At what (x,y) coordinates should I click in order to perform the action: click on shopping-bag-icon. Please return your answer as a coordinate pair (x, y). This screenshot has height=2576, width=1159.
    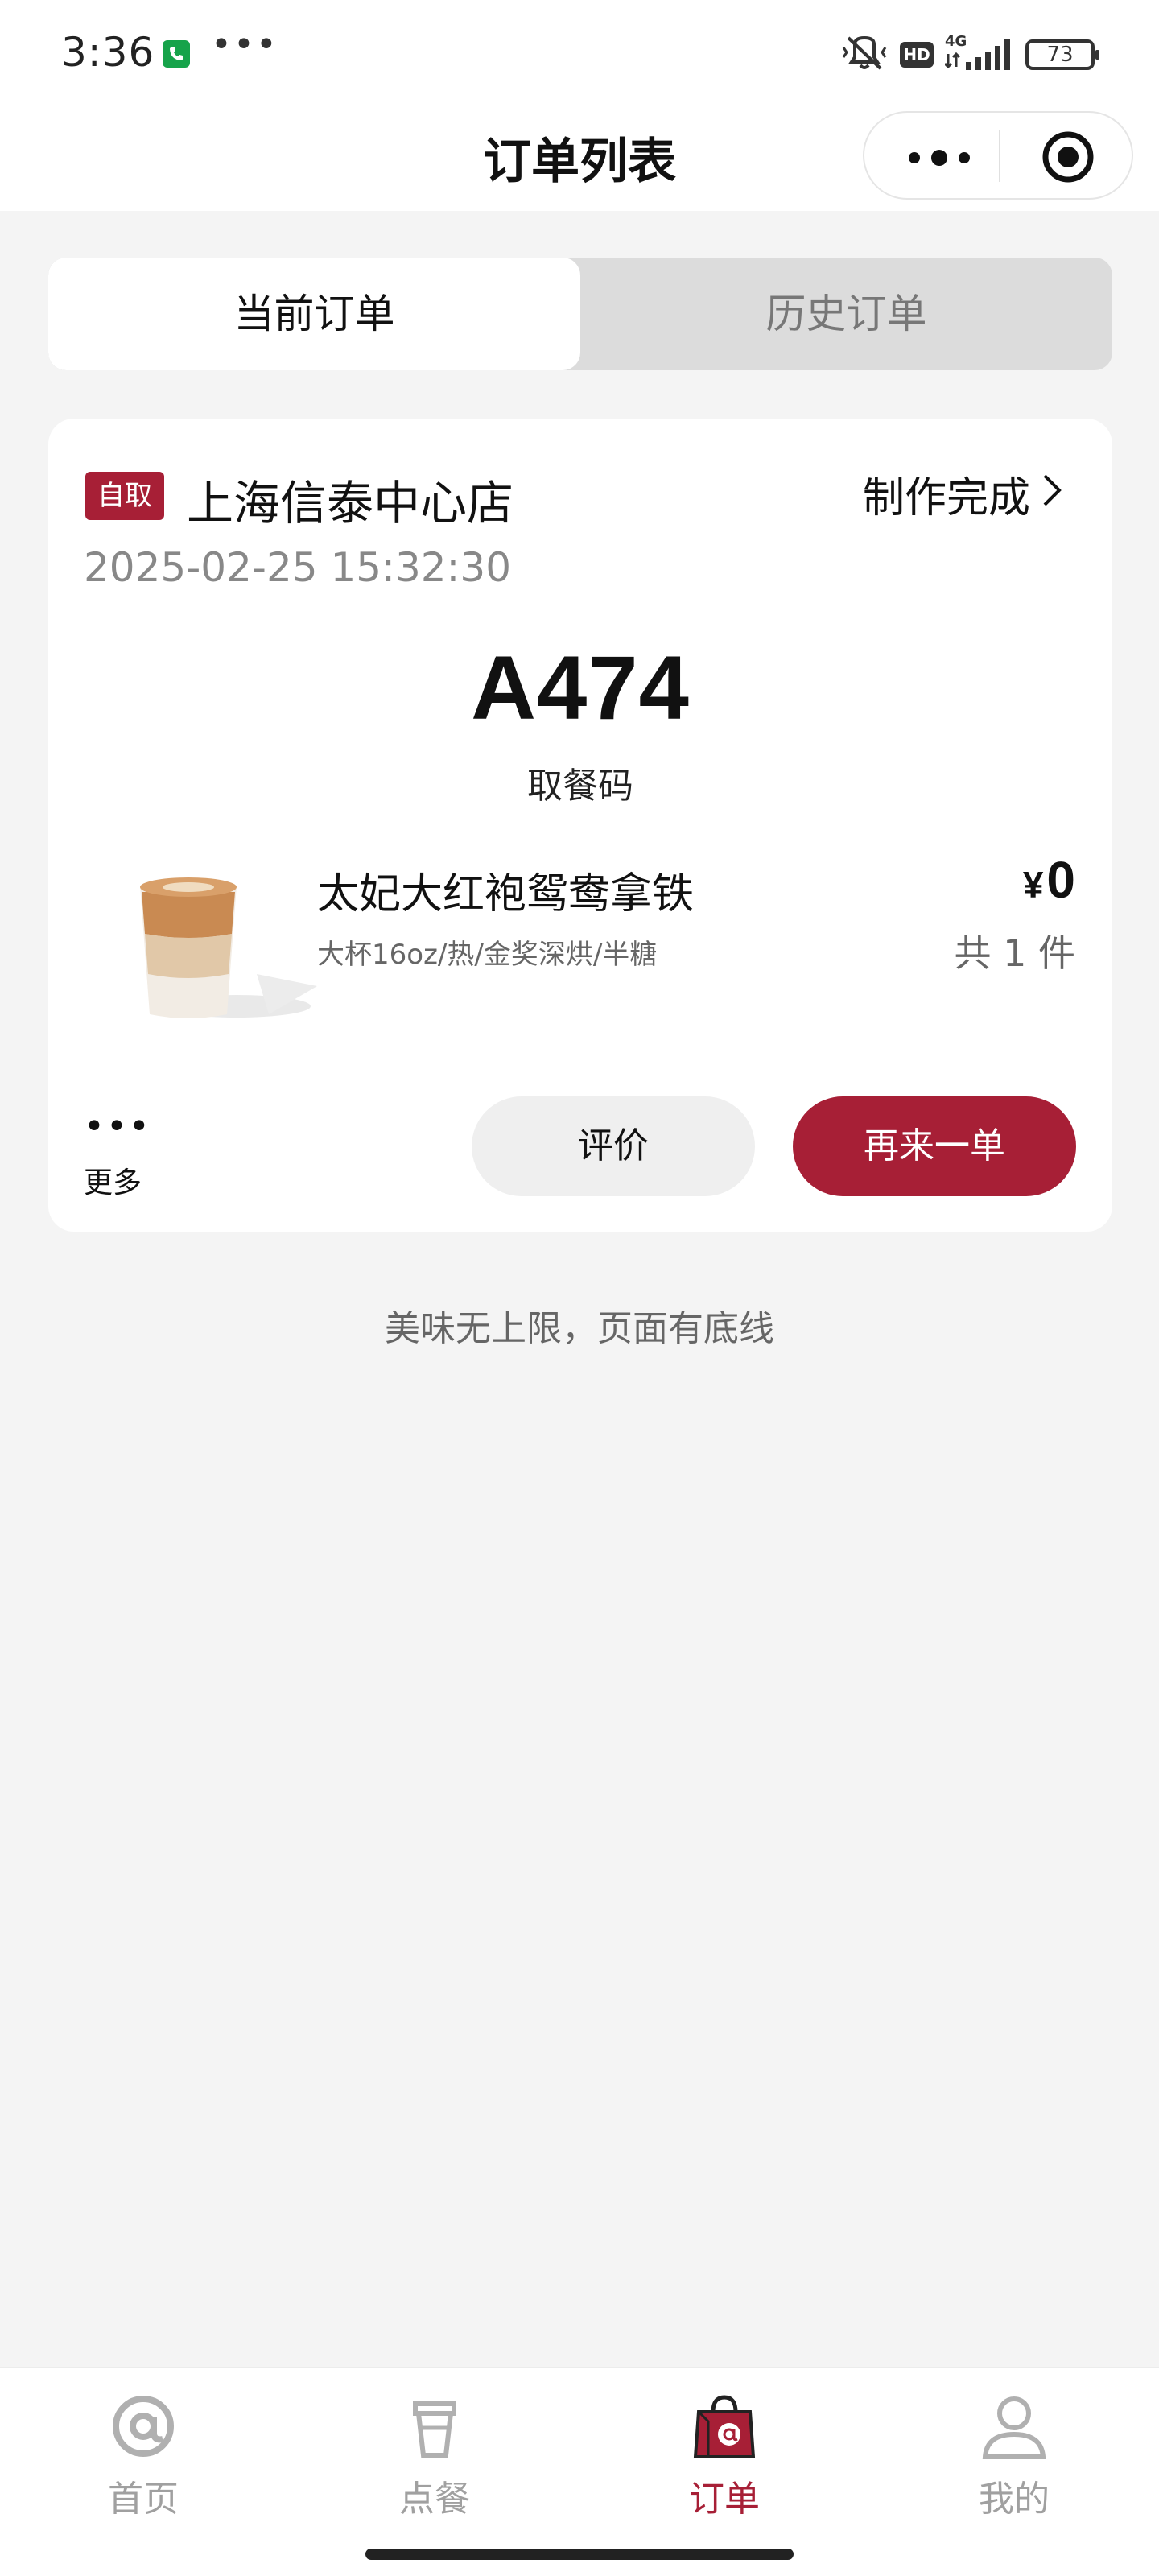
    Looking at the image, I should click on (724, 2426).